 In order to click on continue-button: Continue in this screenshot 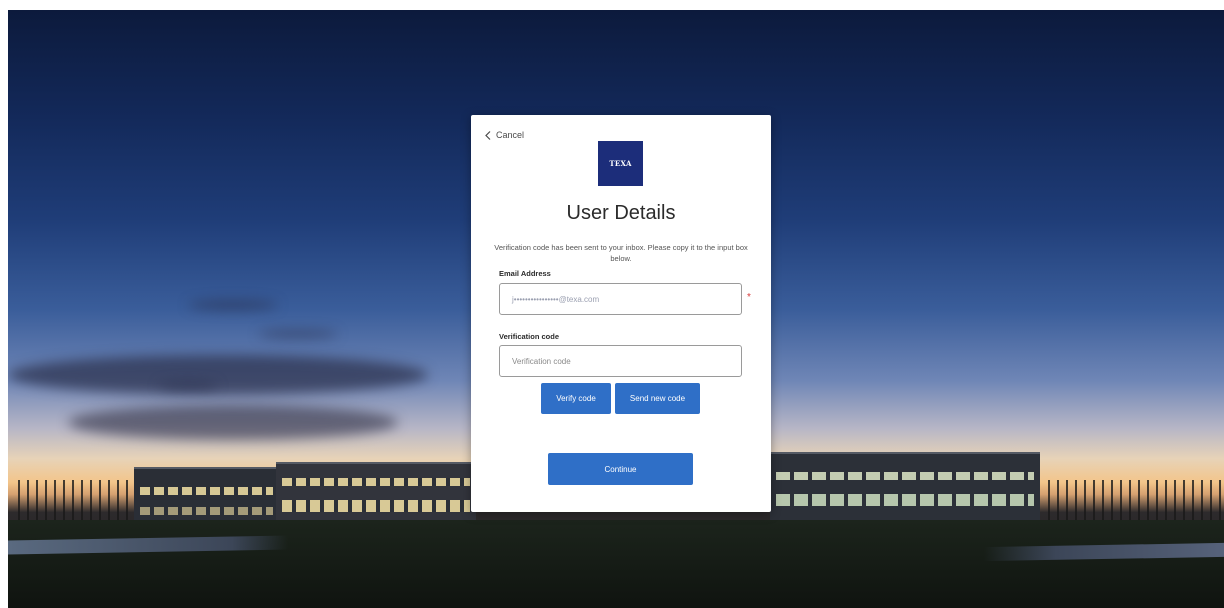, I will do `click(620, 469)`.